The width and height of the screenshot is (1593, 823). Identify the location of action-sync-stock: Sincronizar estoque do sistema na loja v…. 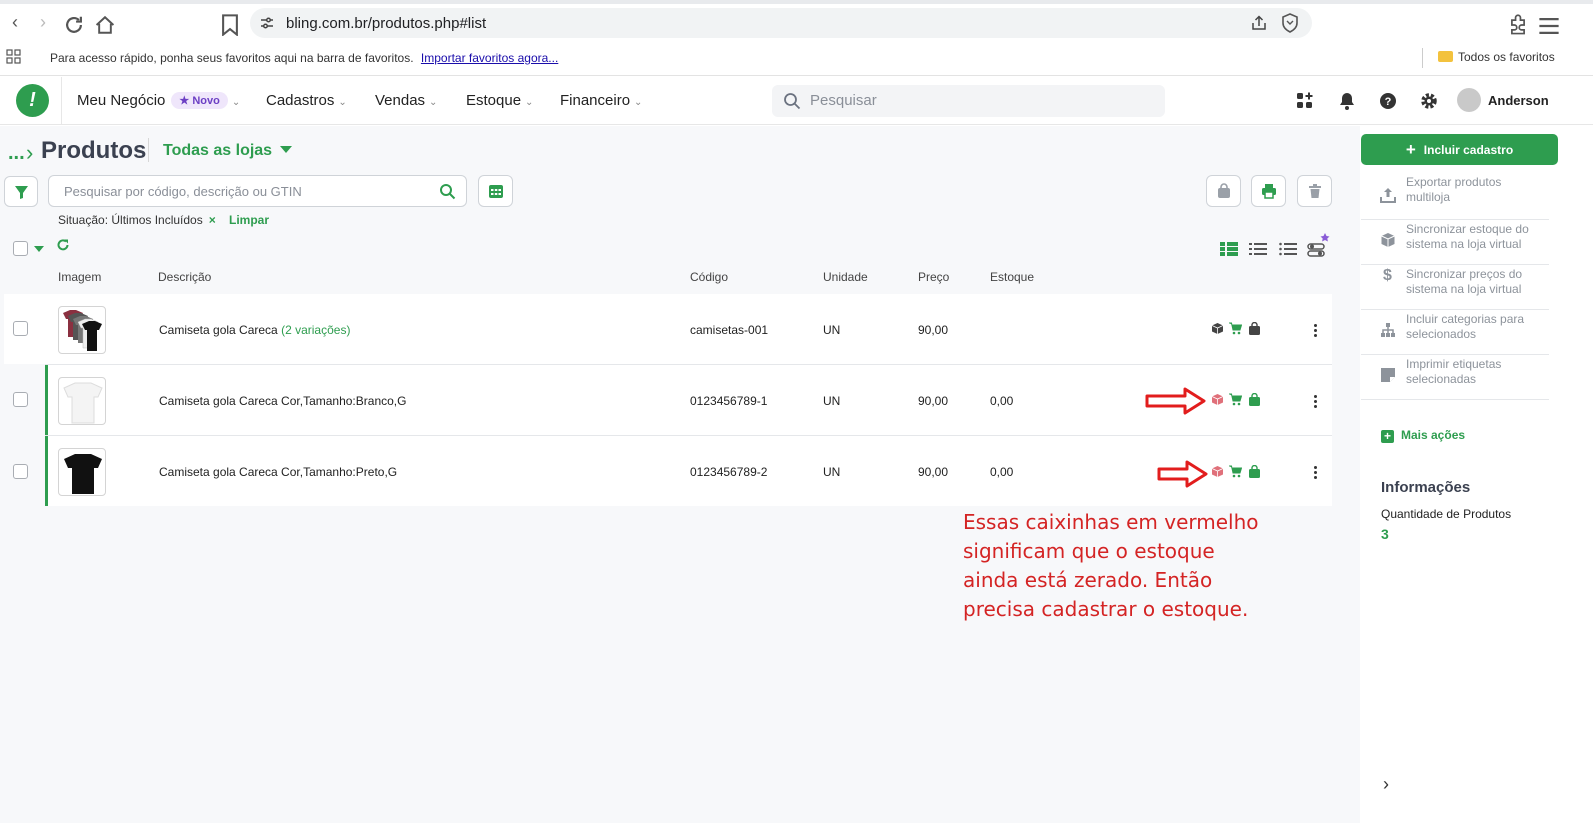
(1455, 242).